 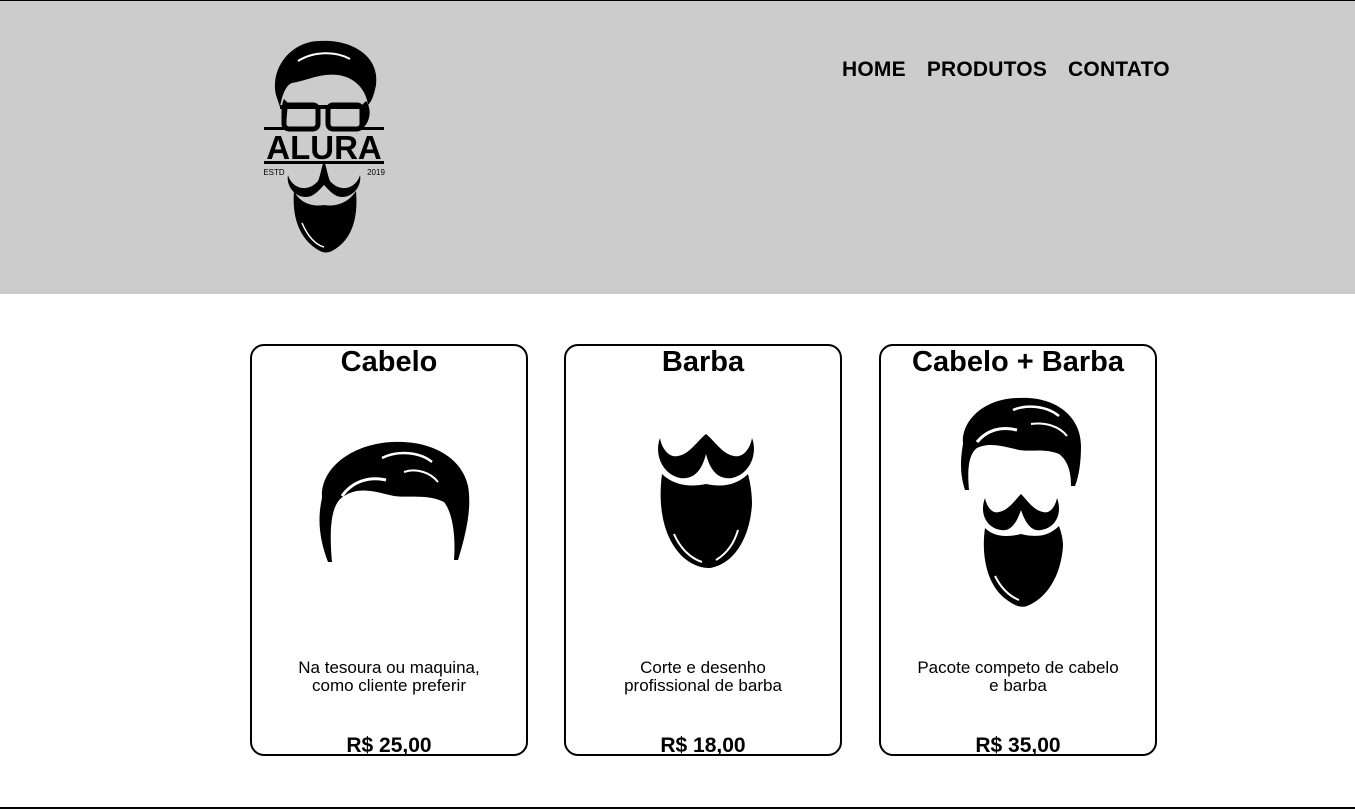 What do you see at coordinates (274, 172) in the screenshot?
I see `logo-estd-text: ESTD` at bounding box center [274, 172].